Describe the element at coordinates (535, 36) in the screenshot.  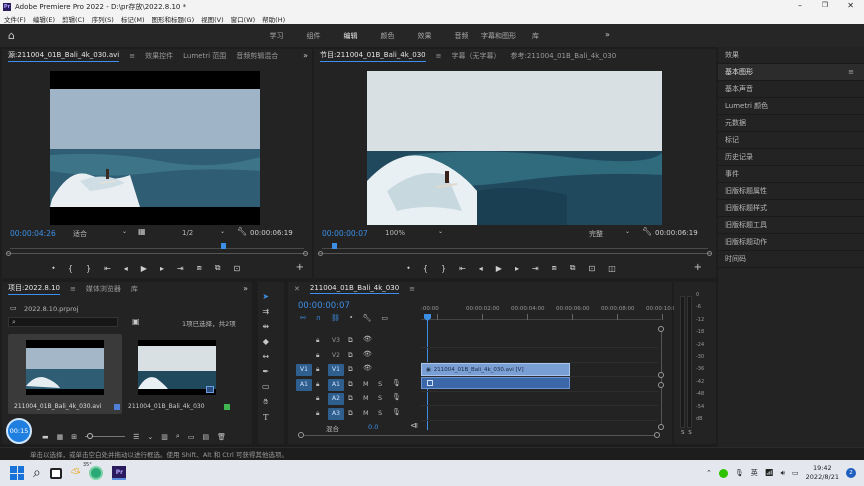
I see `workspace-tab: 库` at that location.